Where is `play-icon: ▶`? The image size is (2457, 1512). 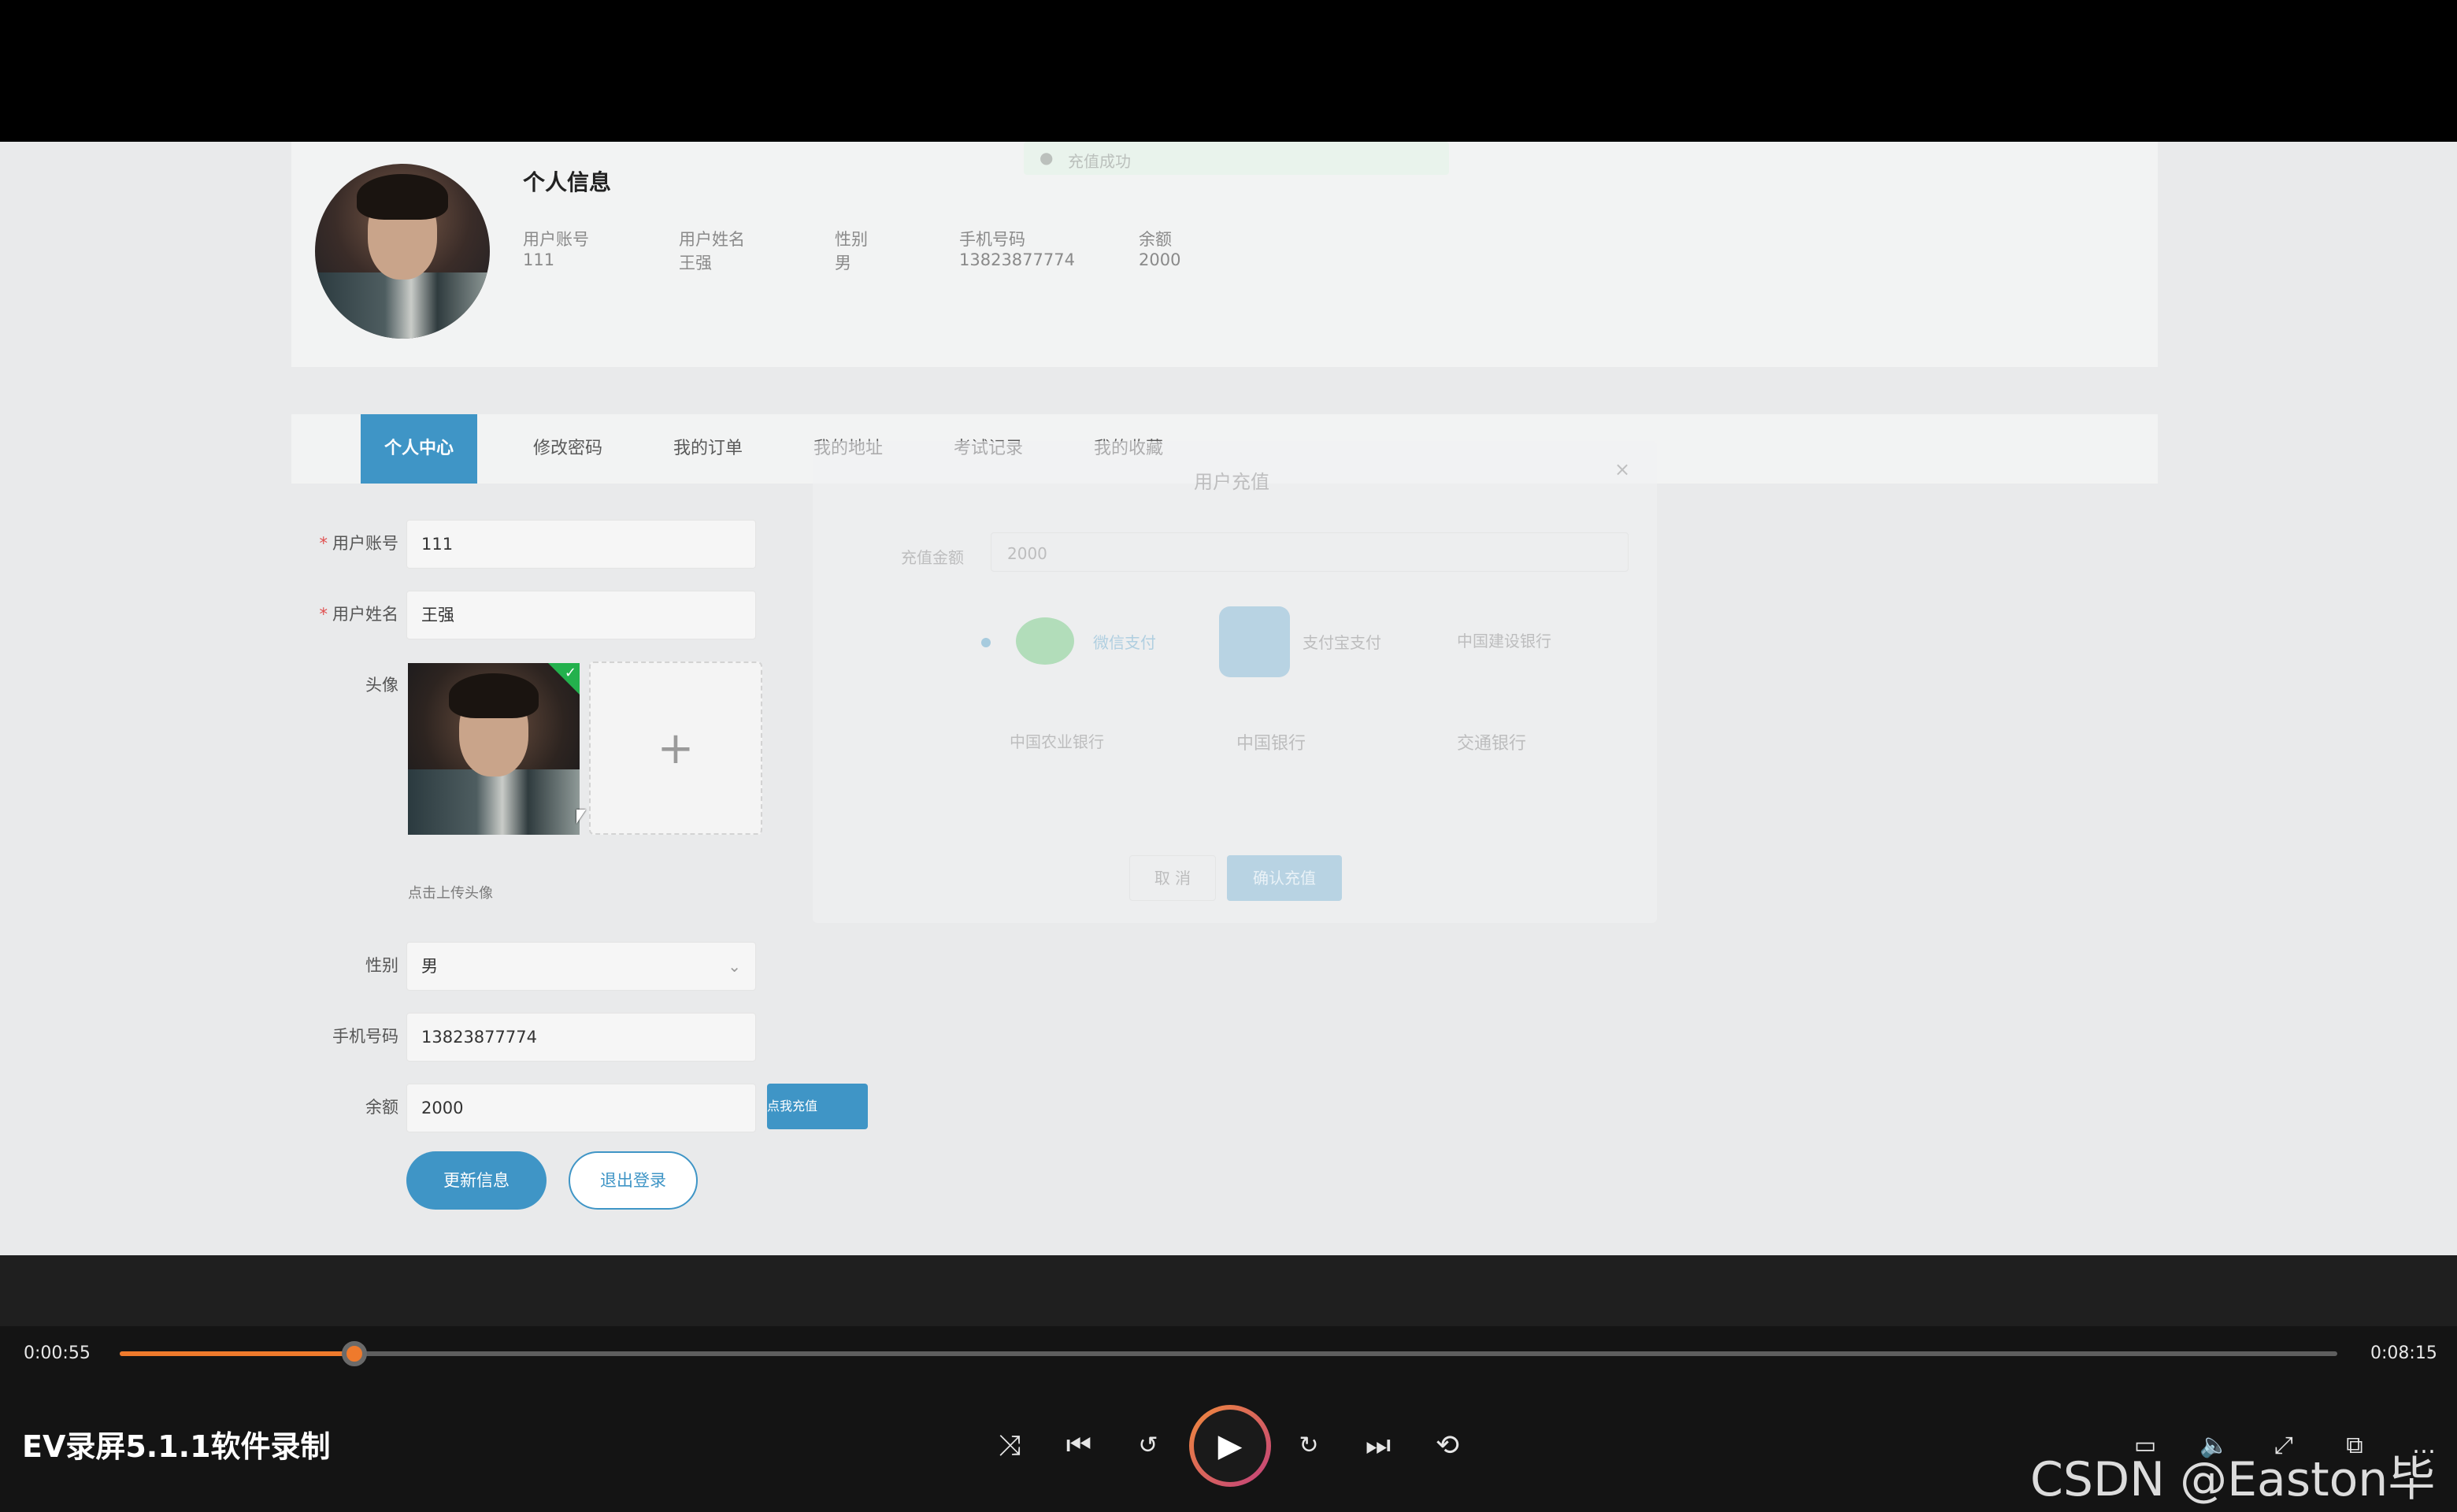 play-icon: ▶ is located at coordinates (1230, 1446).